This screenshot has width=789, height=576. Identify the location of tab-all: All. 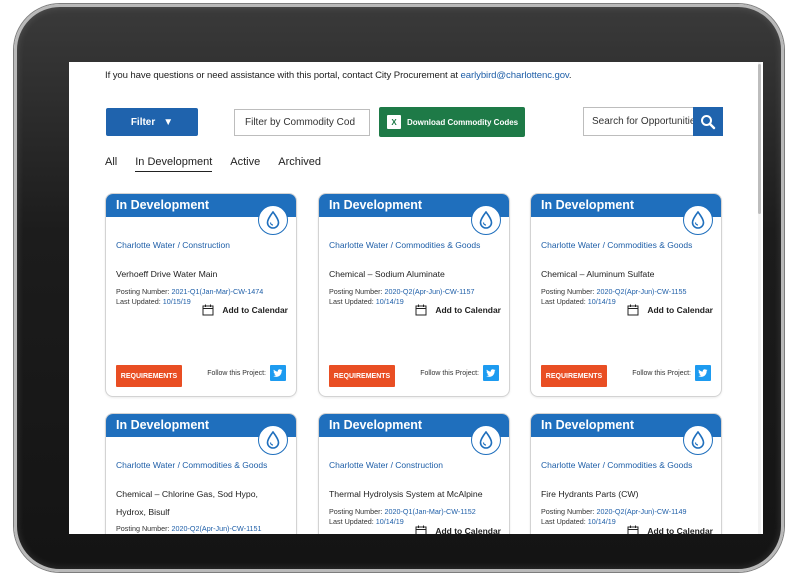
(111, 164).